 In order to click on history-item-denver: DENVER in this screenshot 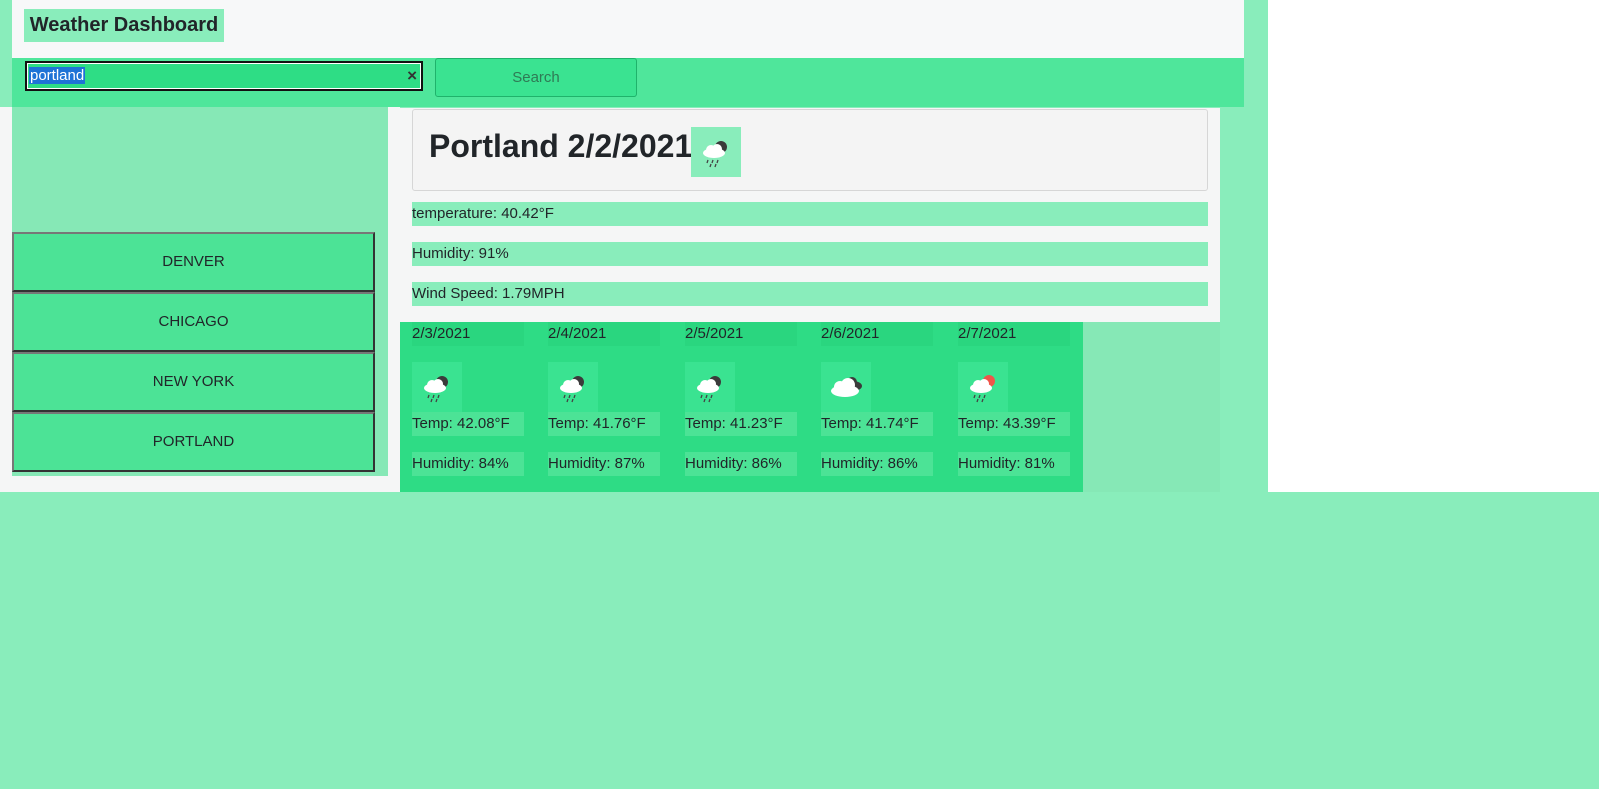, I will do `click(193, 262)`.